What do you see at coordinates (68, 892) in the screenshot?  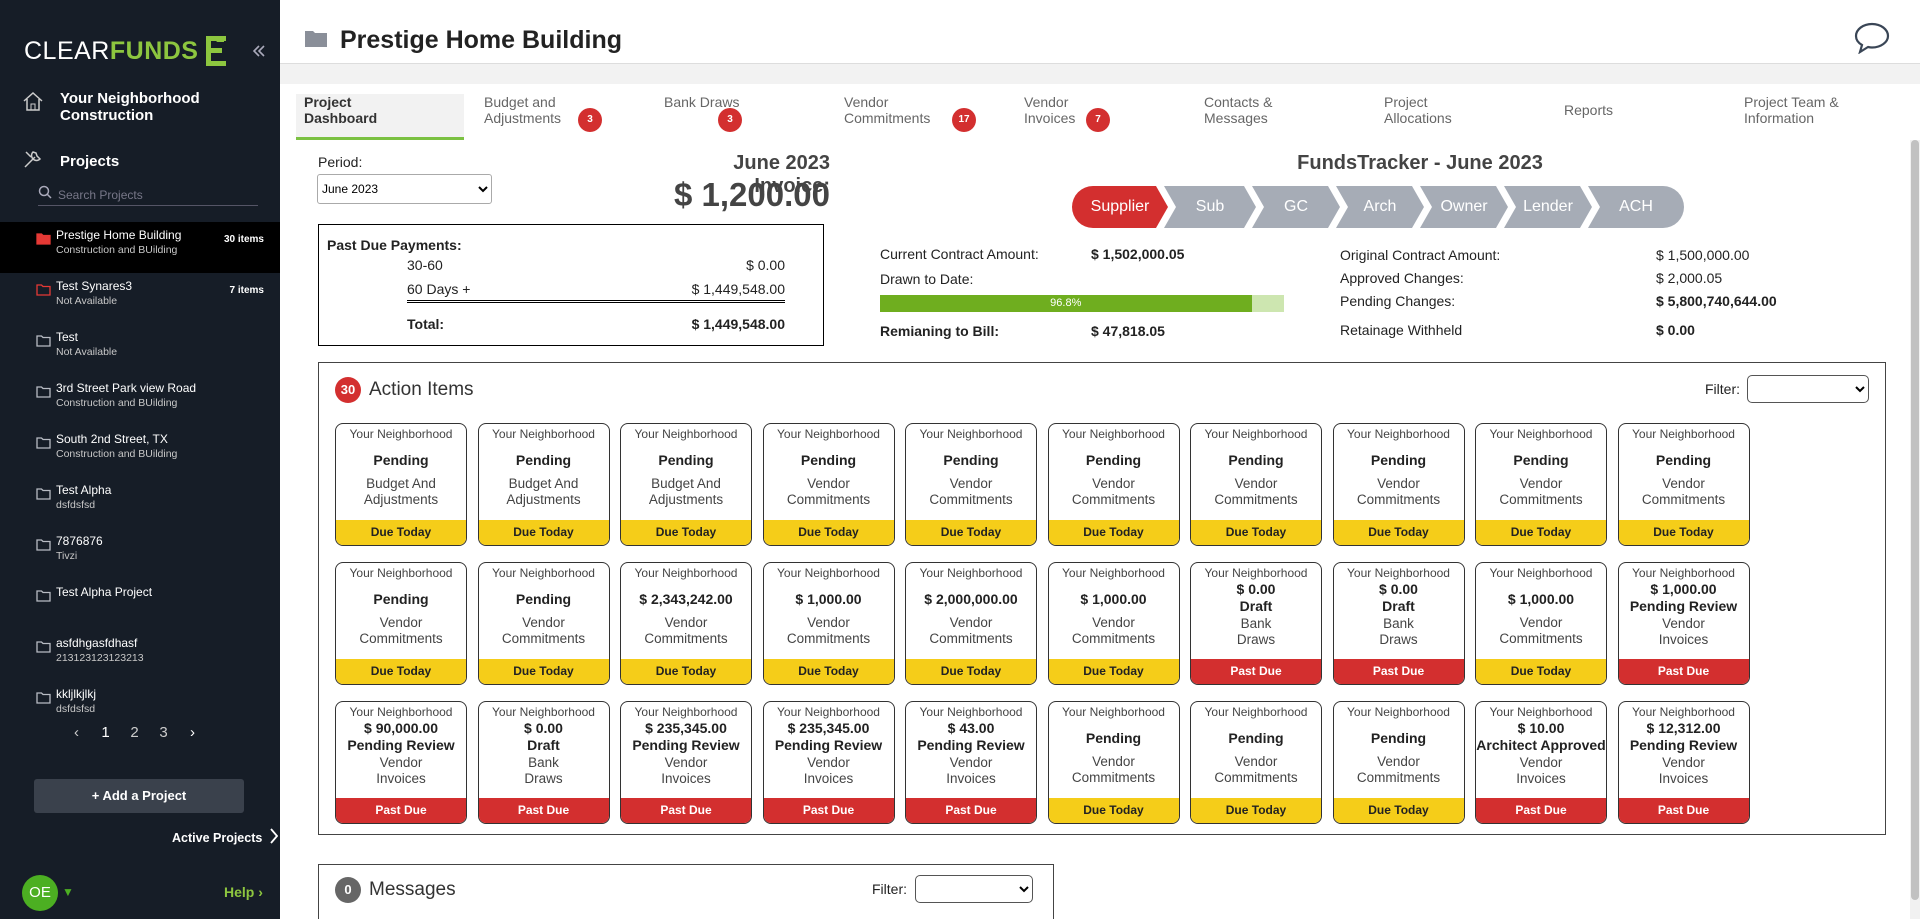 I see `caret-down-icon: ▼` at bounding box center [68, 892].